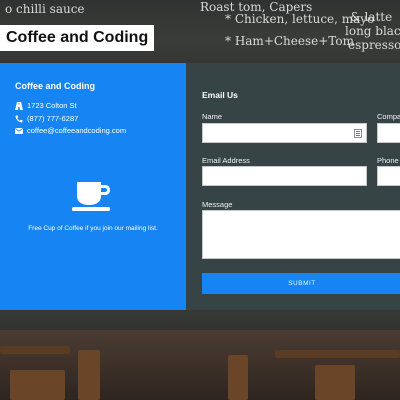 This screenshot has height=400, width=400. I want to click on message-label: Message, so click(217, 204).